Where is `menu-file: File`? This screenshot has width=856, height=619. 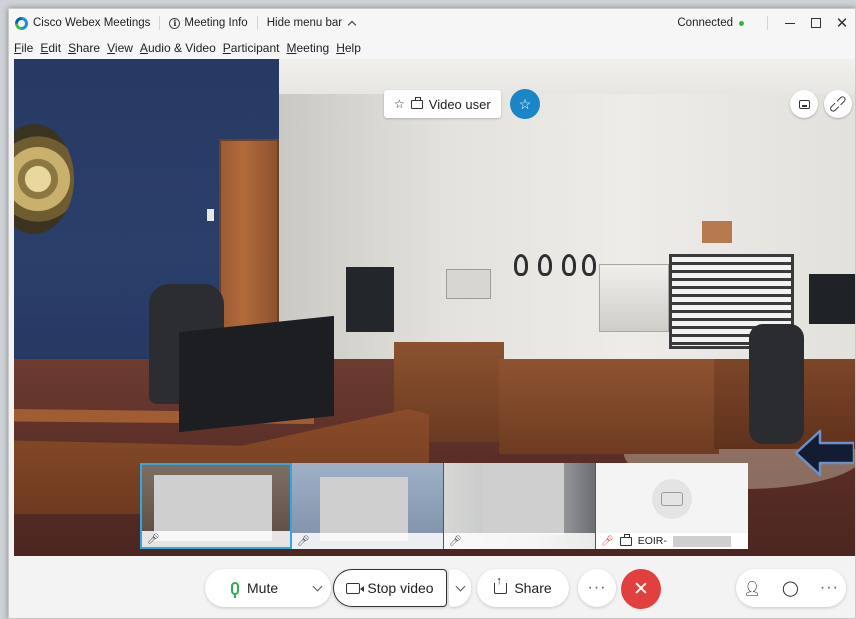
menu-file: File is located at coordinates (23, 48).